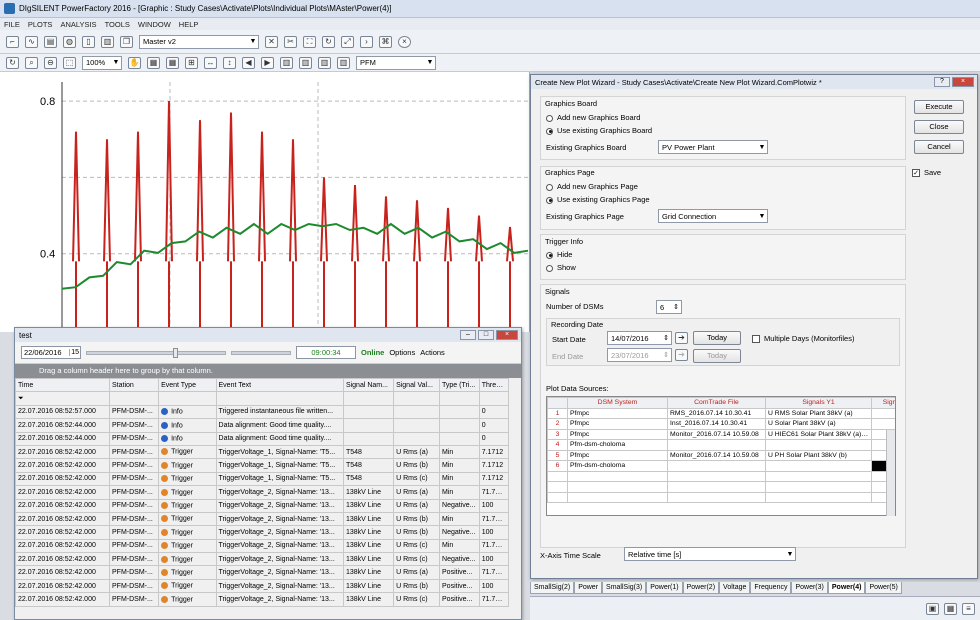 Image resolution: width=980 pixels, height=620 pixels. What do you see at coordinates (716, 413) in the screenshot?
I see `table-cell: RMS_2016.07.14 10.30.41` at bounding box center [716, 413].